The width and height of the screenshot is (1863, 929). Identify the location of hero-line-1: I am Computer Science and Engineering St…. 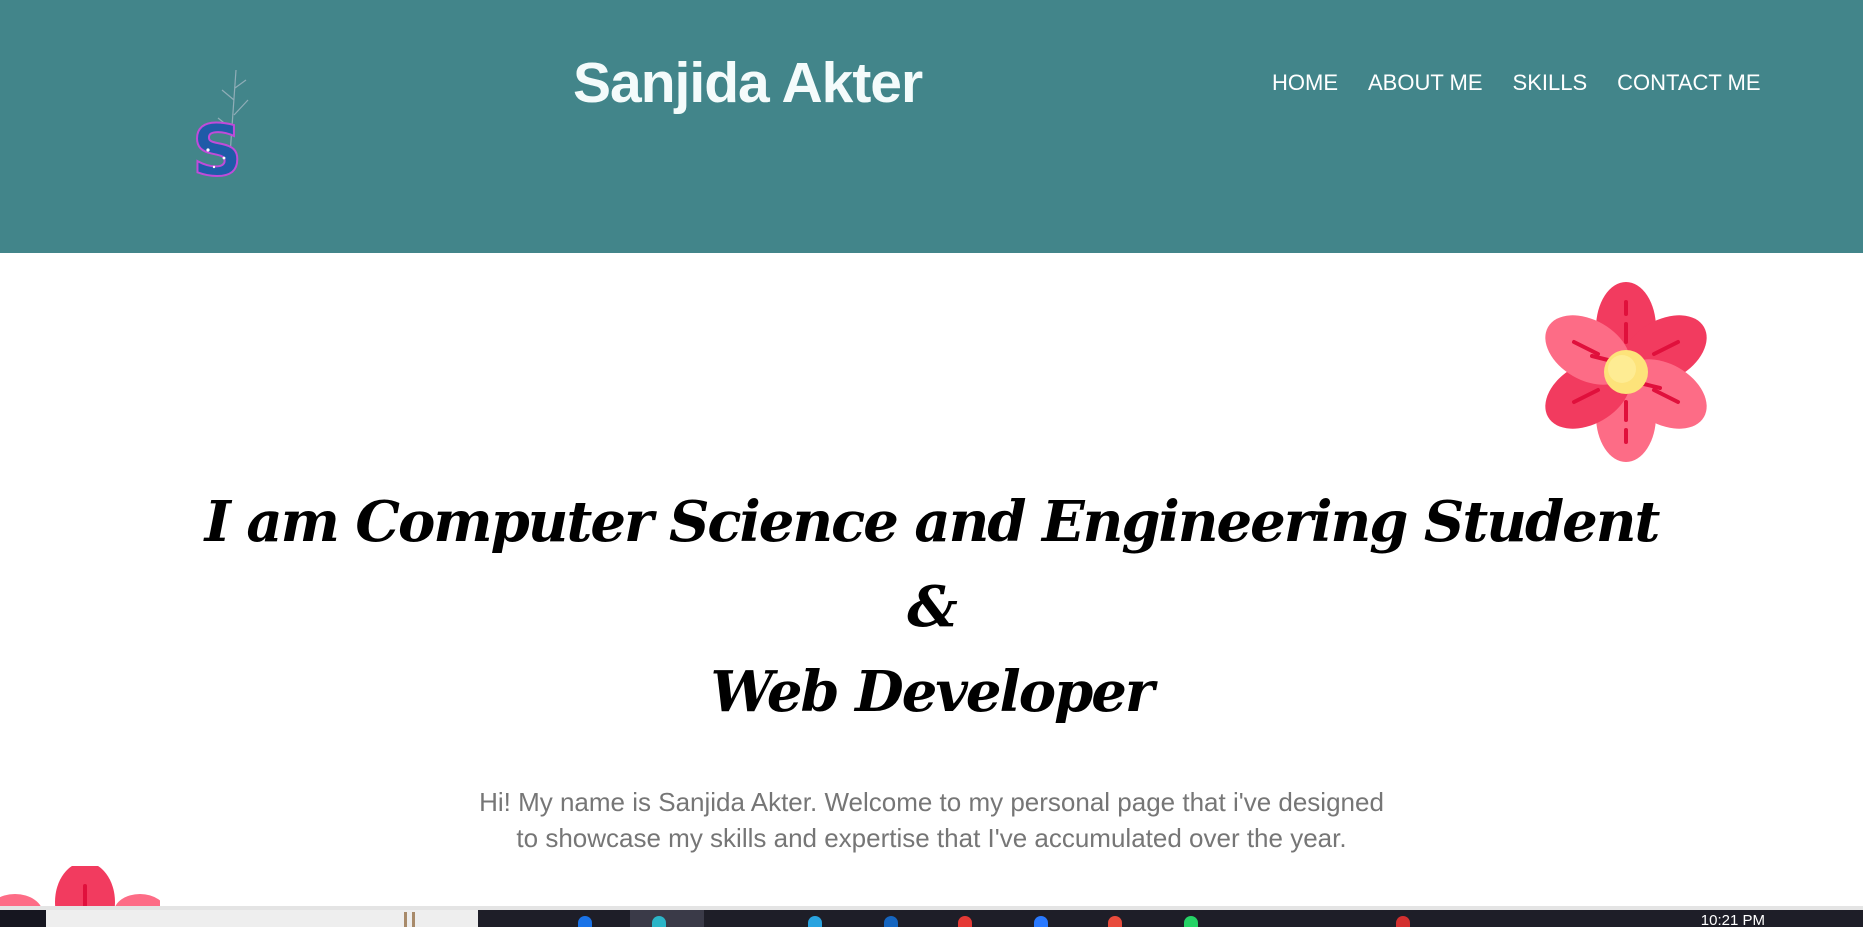
(932, 522).